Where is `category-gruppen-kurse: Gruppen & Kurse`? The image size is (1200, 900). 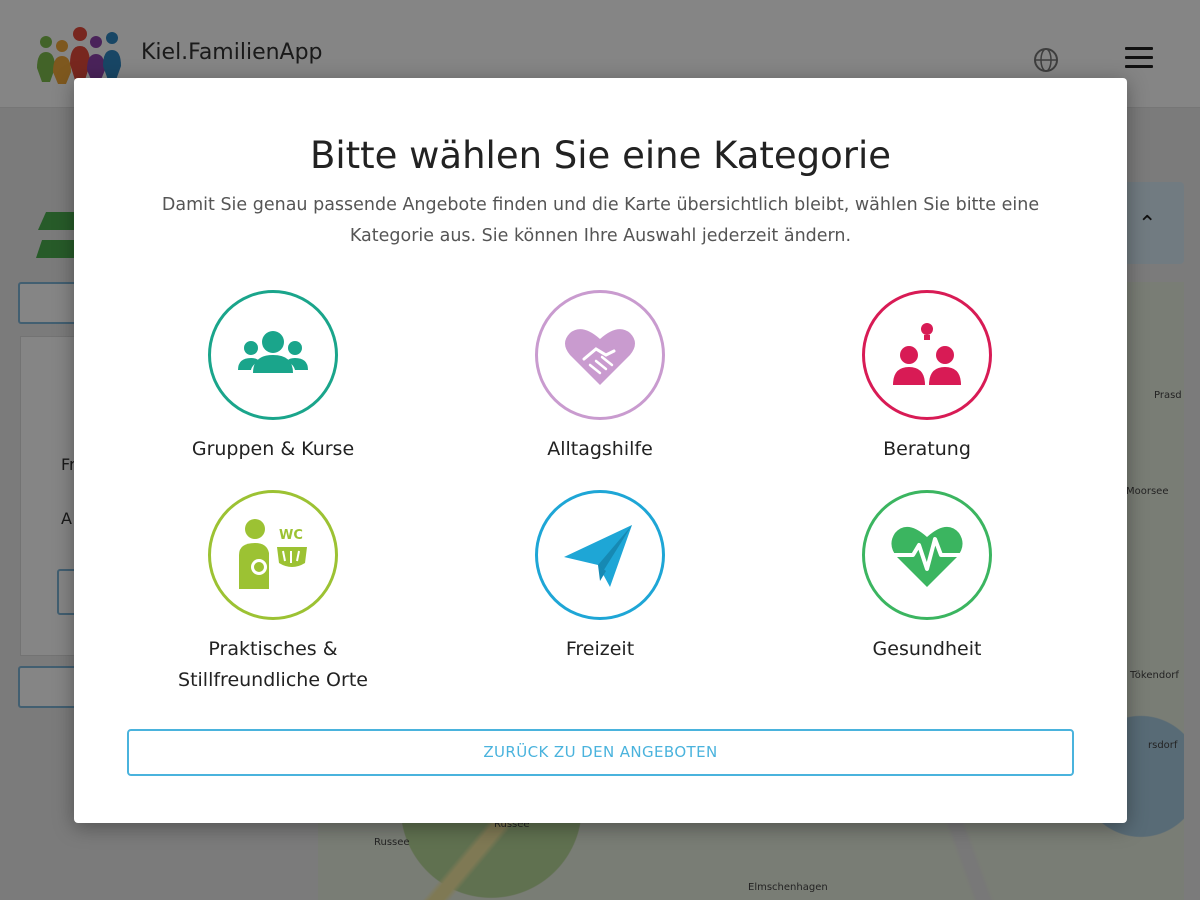 category-gruppen-kurse: Gruppen & Kurse is located at coordinates (273, 377).